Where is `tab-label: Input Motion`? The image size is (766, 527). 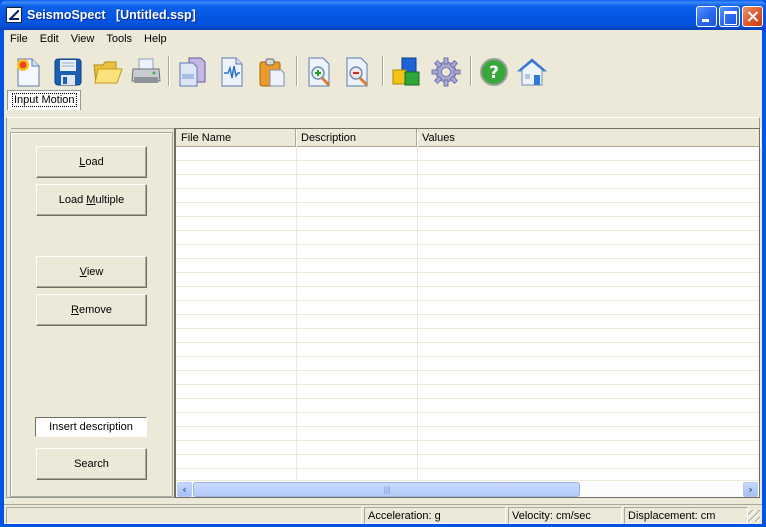 tab-label: Input Motion is located at coordinates (44, 100).